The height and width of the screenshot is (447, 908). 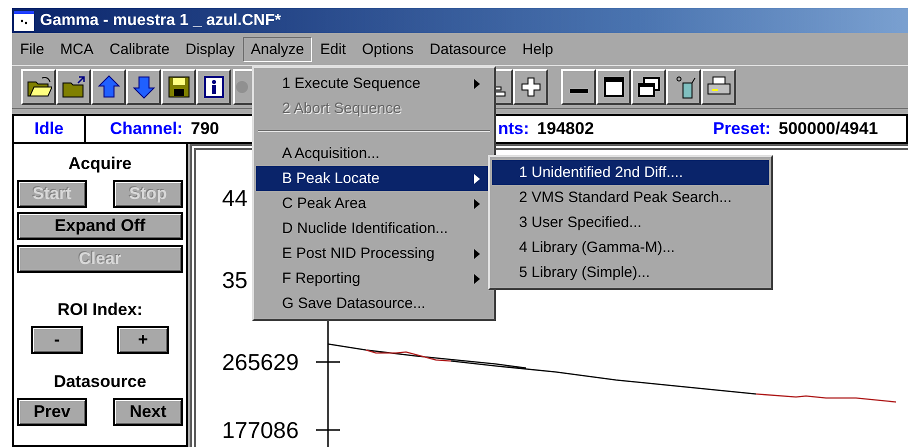 What do you see at coordinates (828, 129) in the screenshot?
I see `status-value: 500000/4941` at bounding box center [828, 129].